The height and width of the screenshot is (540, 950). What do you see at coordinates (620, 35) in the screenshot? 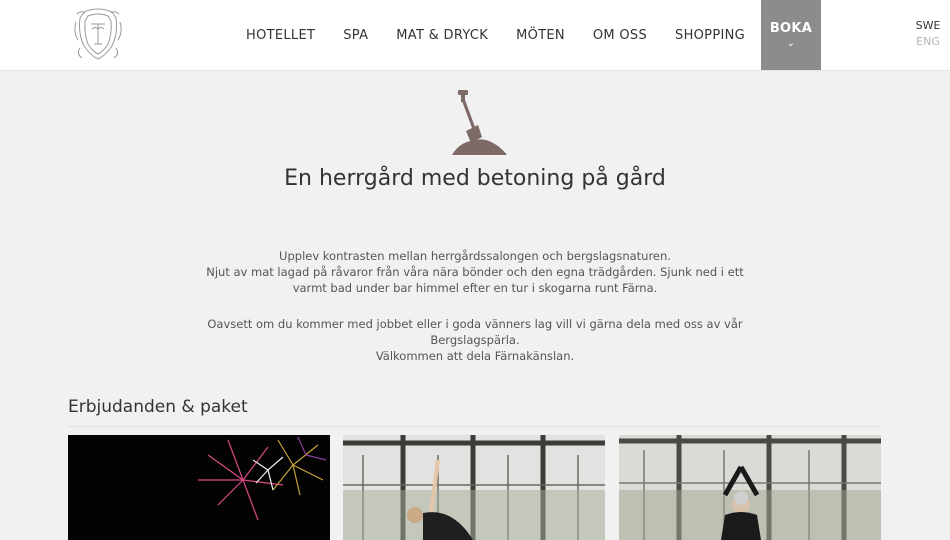
I see `nav-item-om-oss: OM OSS` at bounding box center [620, 35].